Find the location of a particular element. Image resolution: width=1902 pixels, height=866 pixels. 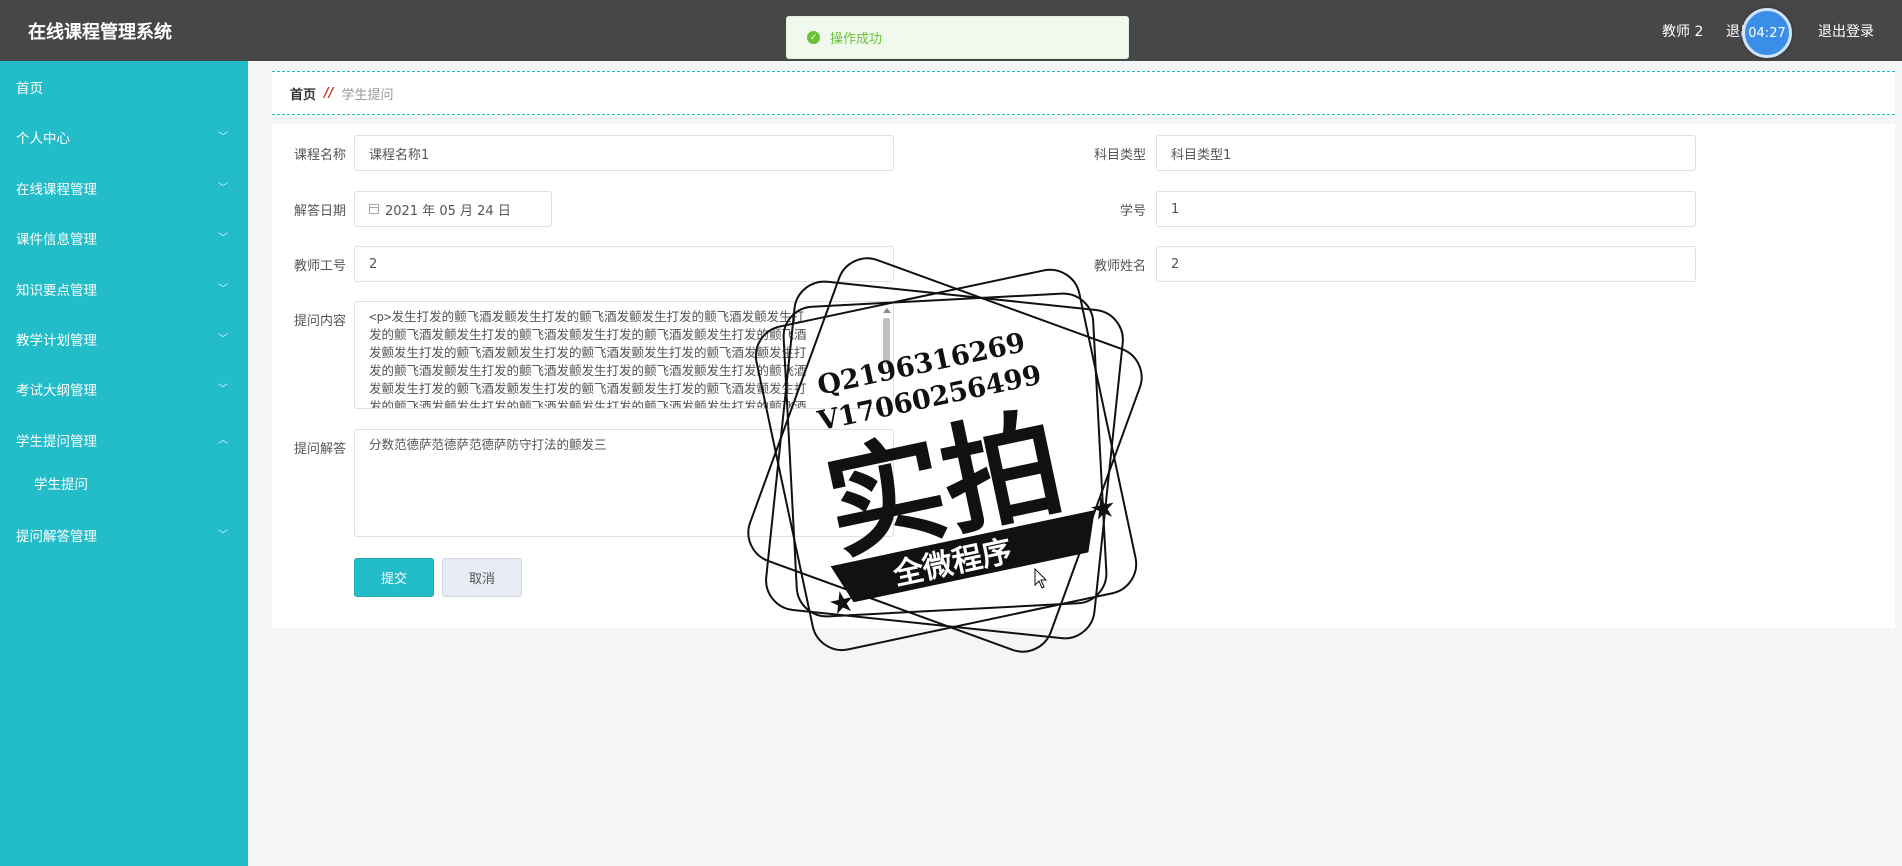

subject-type-label: 科目类型 is located at coordinates (1119, 155).